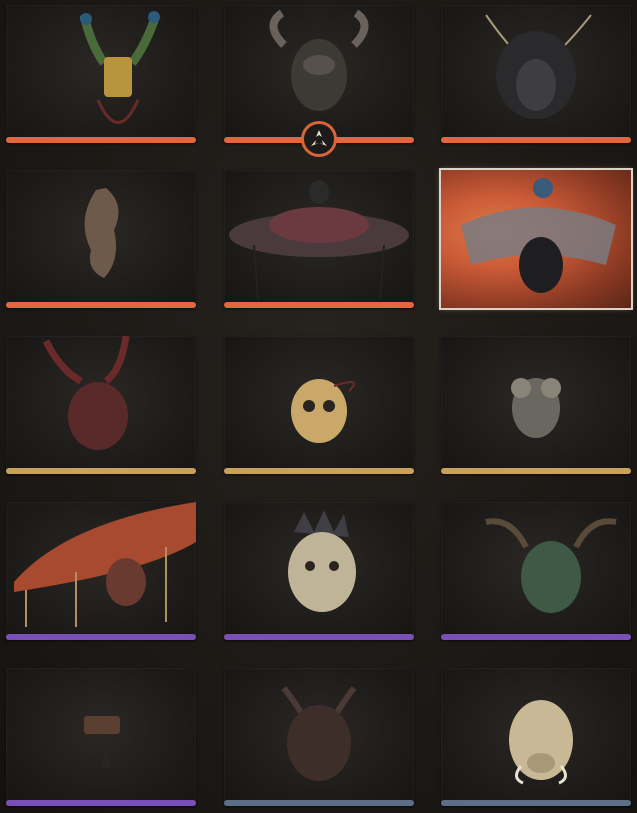 The height and width of the screenshot is (813, 637). What do you see at coordinates (541, 742) in the screenshot?
I see `boar-mask-icon` at bounding box center [541, 742].